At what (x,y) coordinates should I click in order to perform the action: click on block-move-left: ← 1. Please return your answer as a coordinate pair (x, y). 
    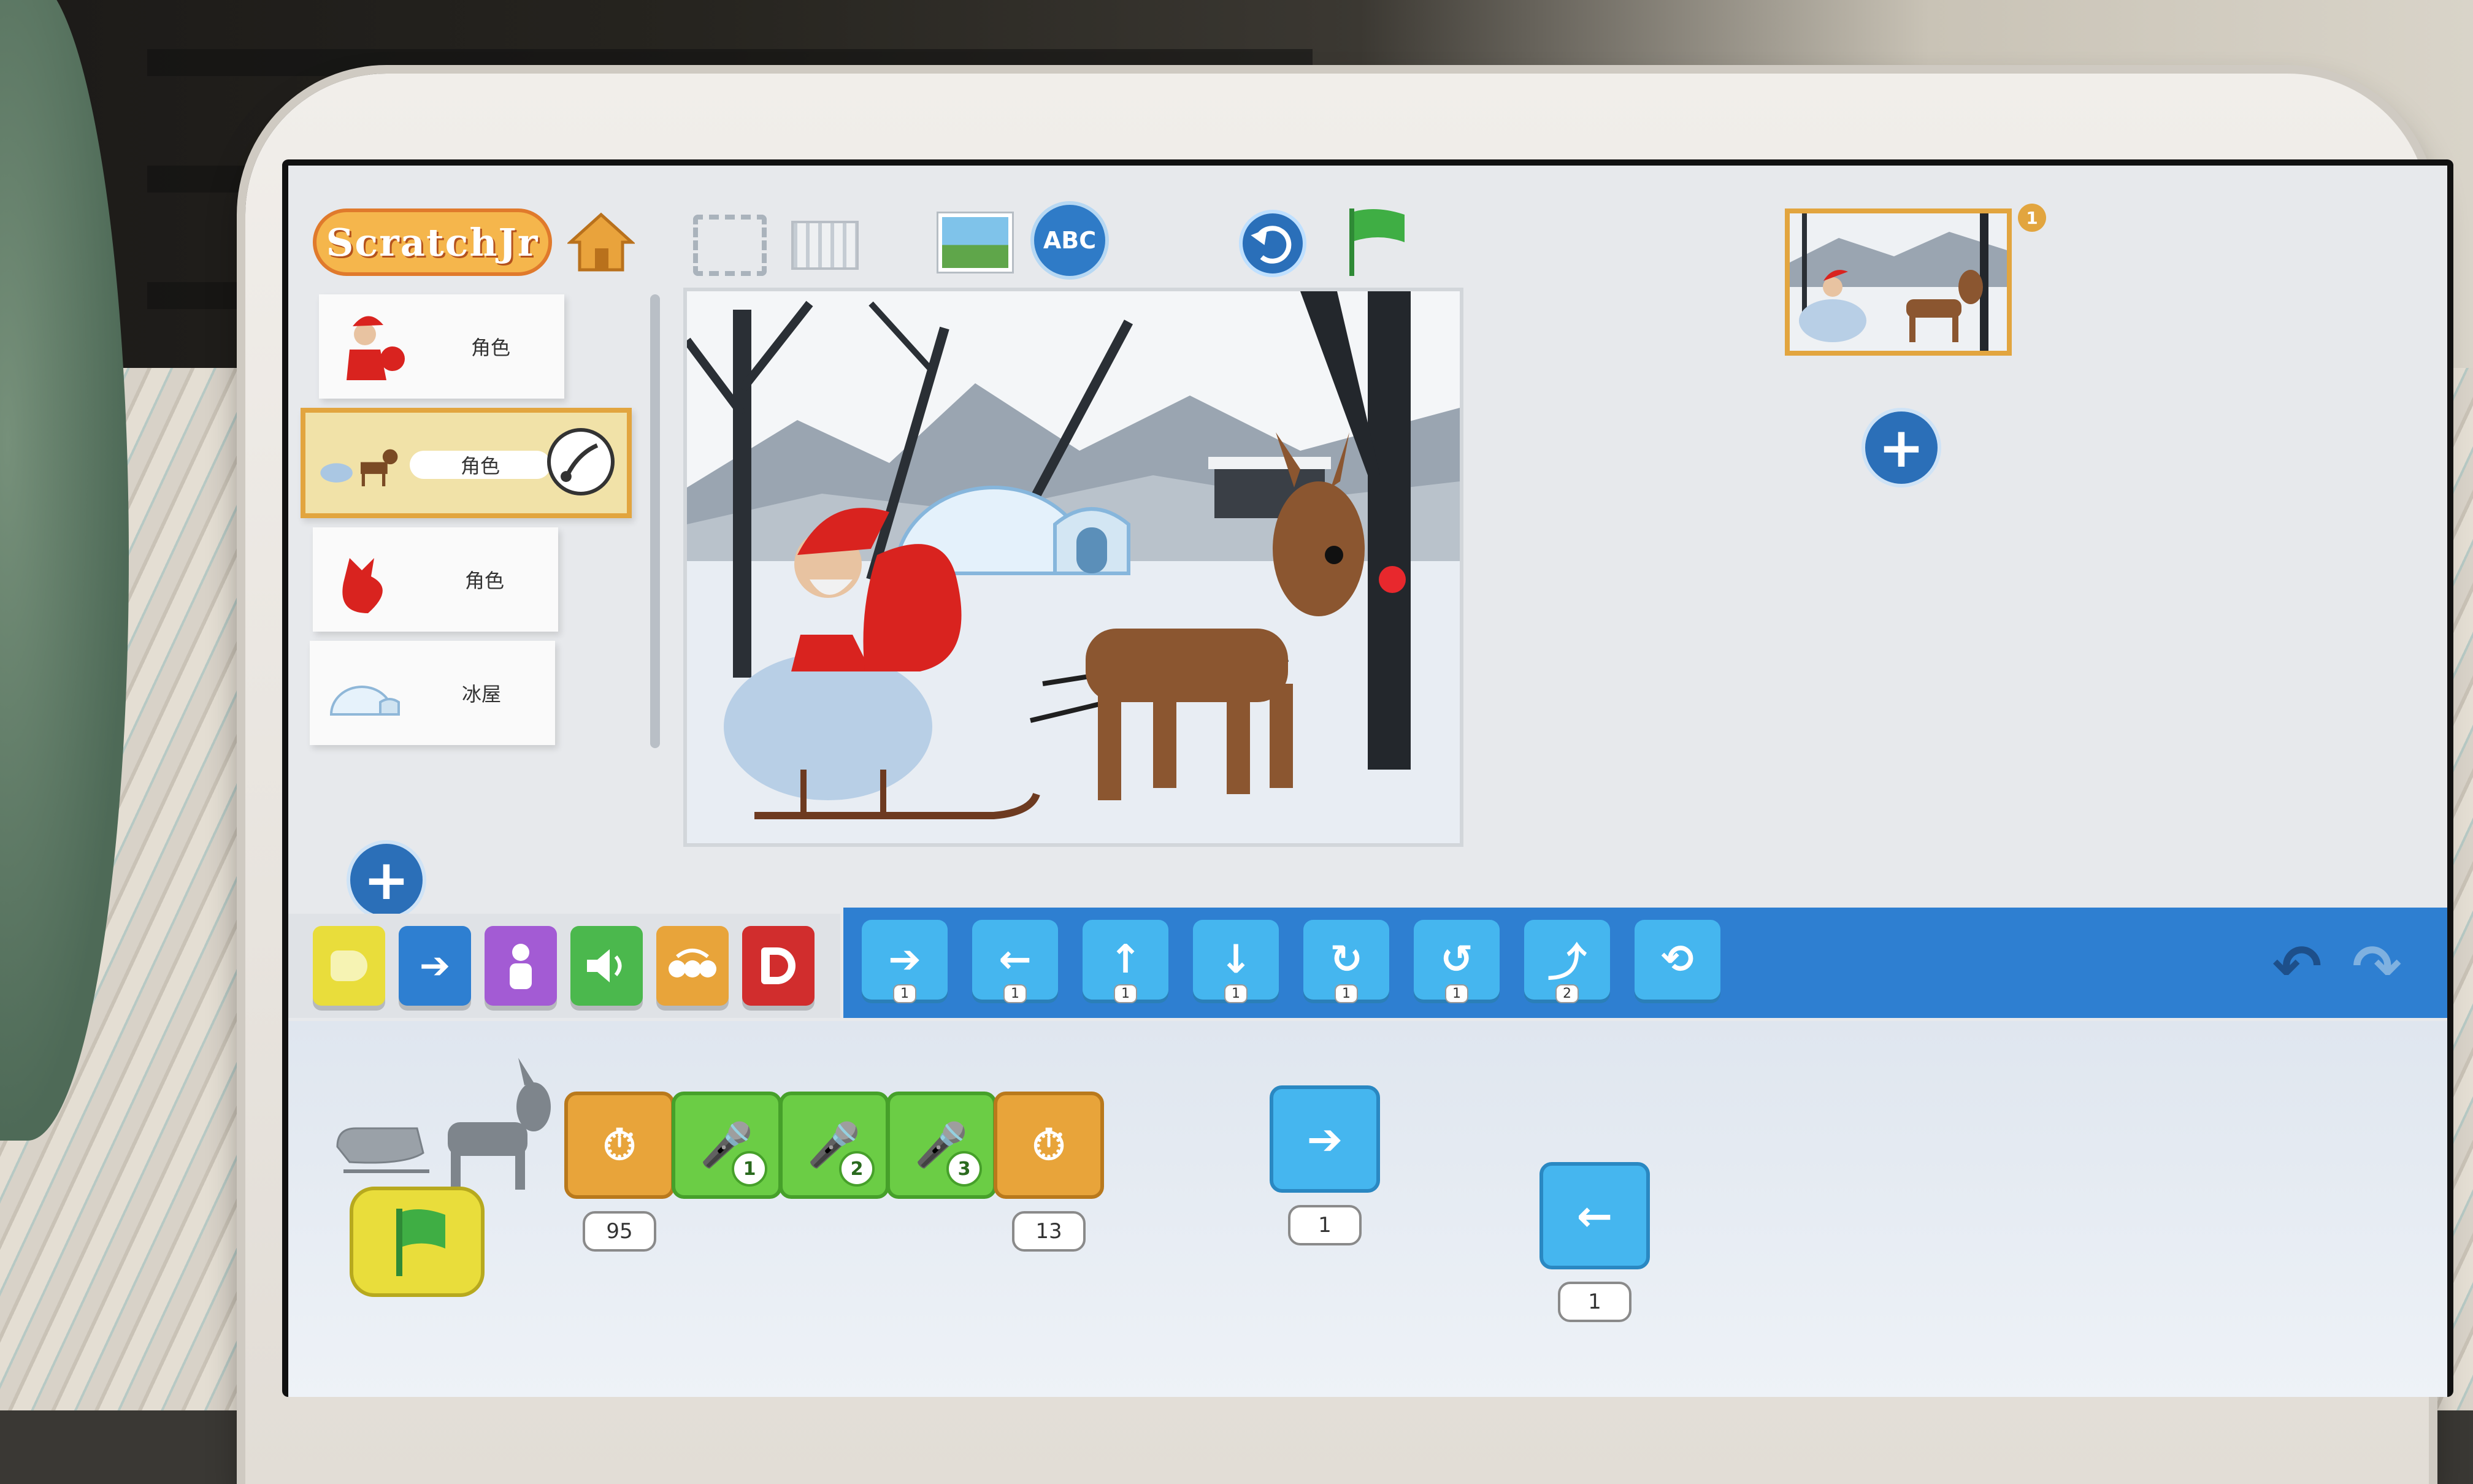
    Looking at the image, I should click on (1015, 961).